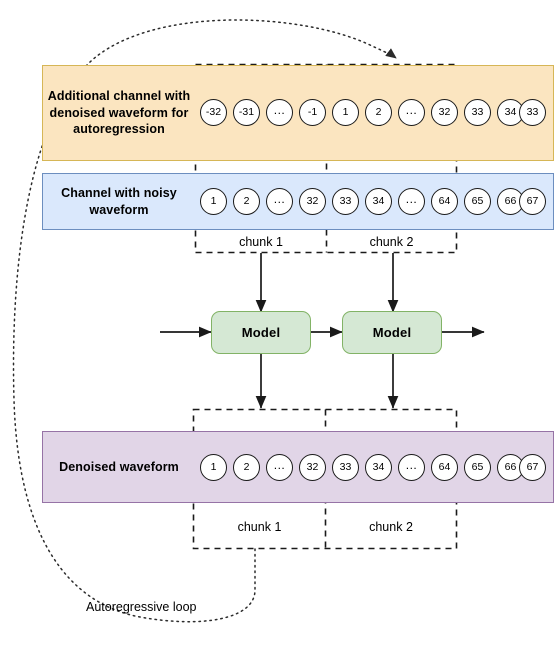 This screenshot has width=560, height=656. What do you see at coordinates (246, 201) in the screenshot?
I see `token-noisy-1: 2` at bounding box center [246, 201].